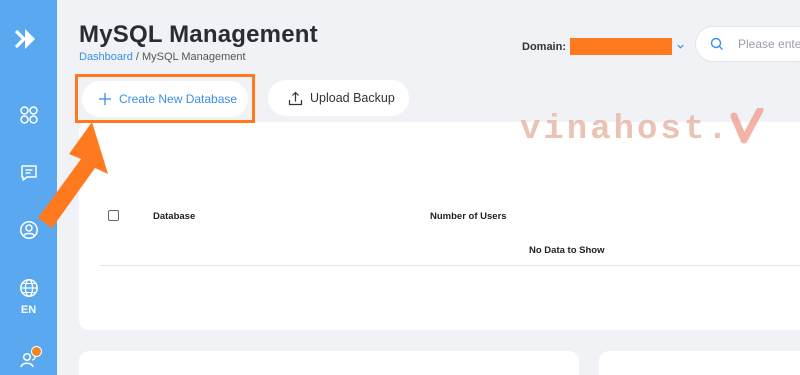  I want to click on vinahost-watermark: vinahost., so click(642, 128).